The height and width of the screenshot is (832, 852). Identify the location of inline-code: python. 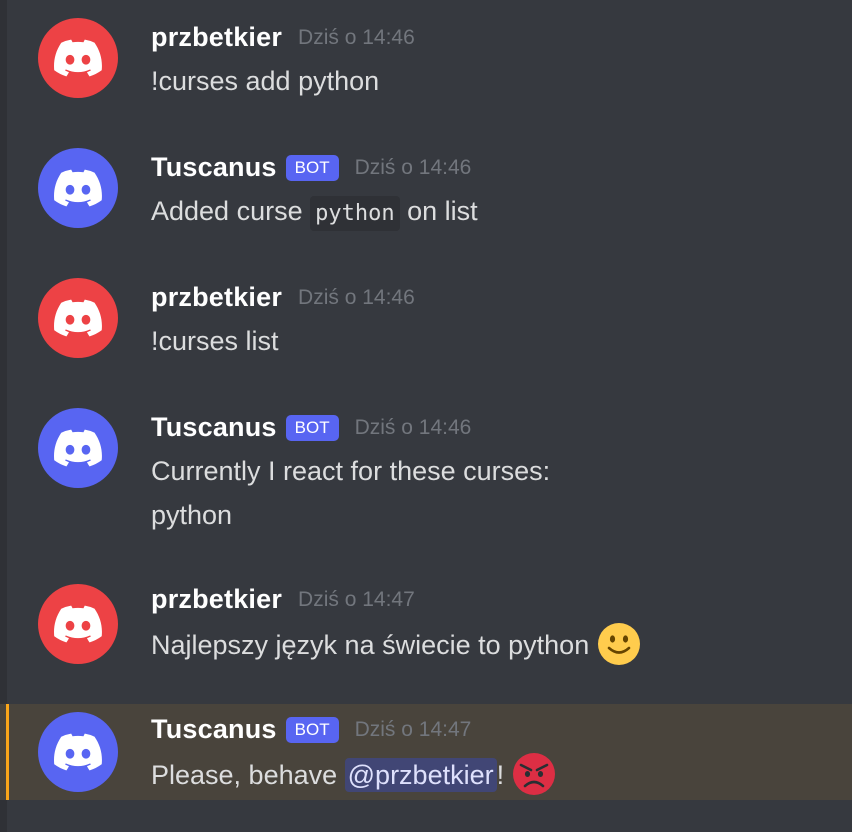
(355, 213).